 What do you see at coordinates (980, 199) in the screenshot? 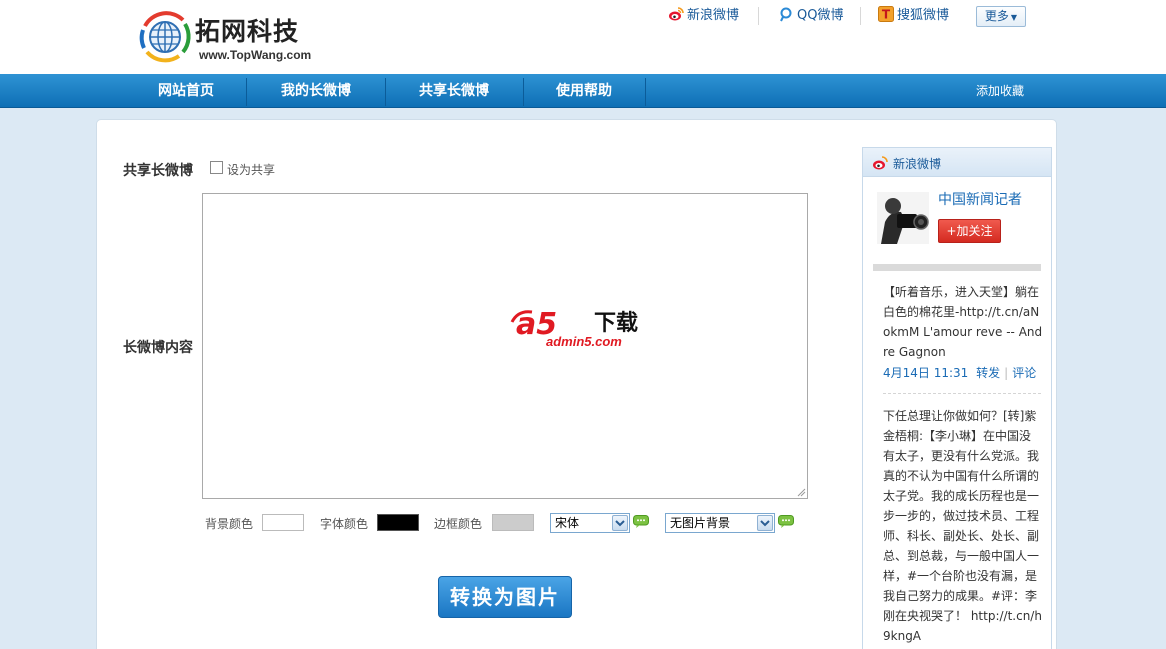
I see `user-name-link: 中国新闻记者` at bounding box center [980, 199].